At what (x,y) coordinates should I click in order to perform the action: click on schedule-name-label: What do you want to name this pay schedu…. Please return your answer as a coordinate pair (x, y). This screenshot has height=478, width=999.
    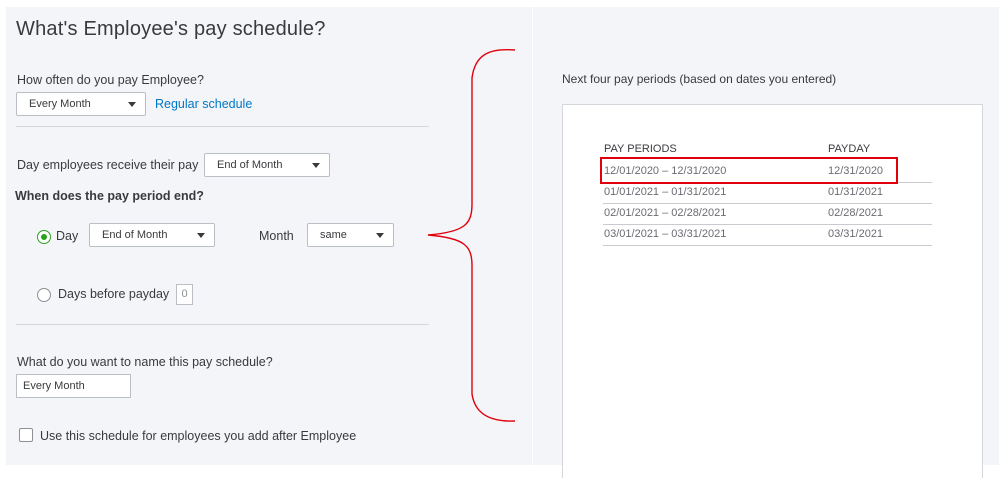
    Looking at the image, I should click on (145, 362).